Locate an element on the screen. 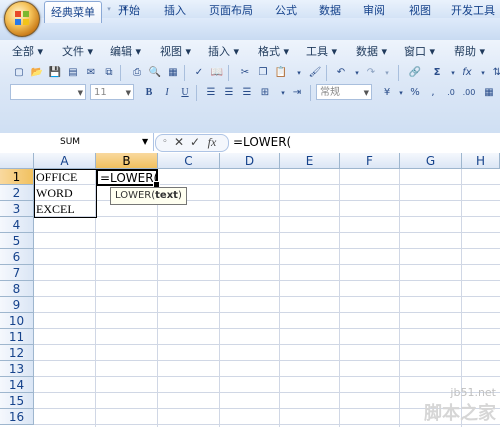 This screenshot has width=500, height=427. align-left-icon: ☰ is located at coordinates (211, 93).